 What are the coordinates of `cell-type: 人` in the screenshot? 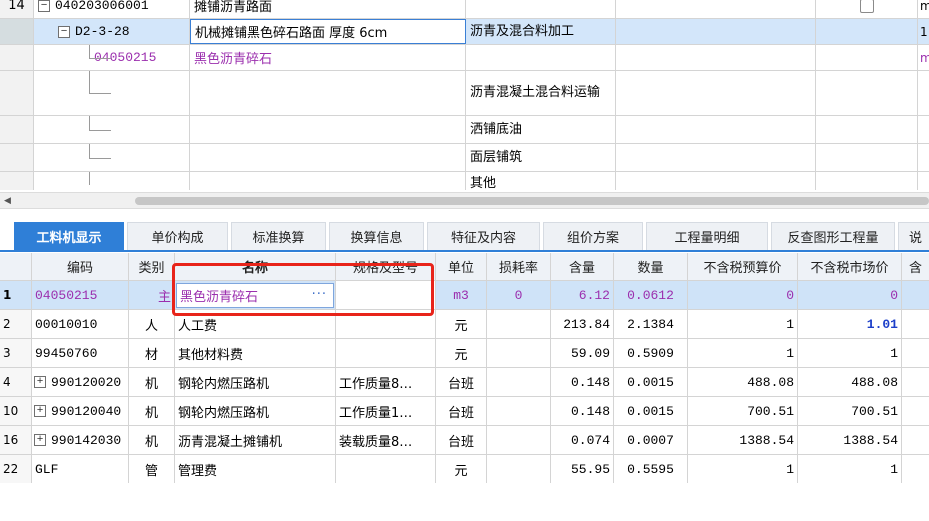 It's located at (152, 324).